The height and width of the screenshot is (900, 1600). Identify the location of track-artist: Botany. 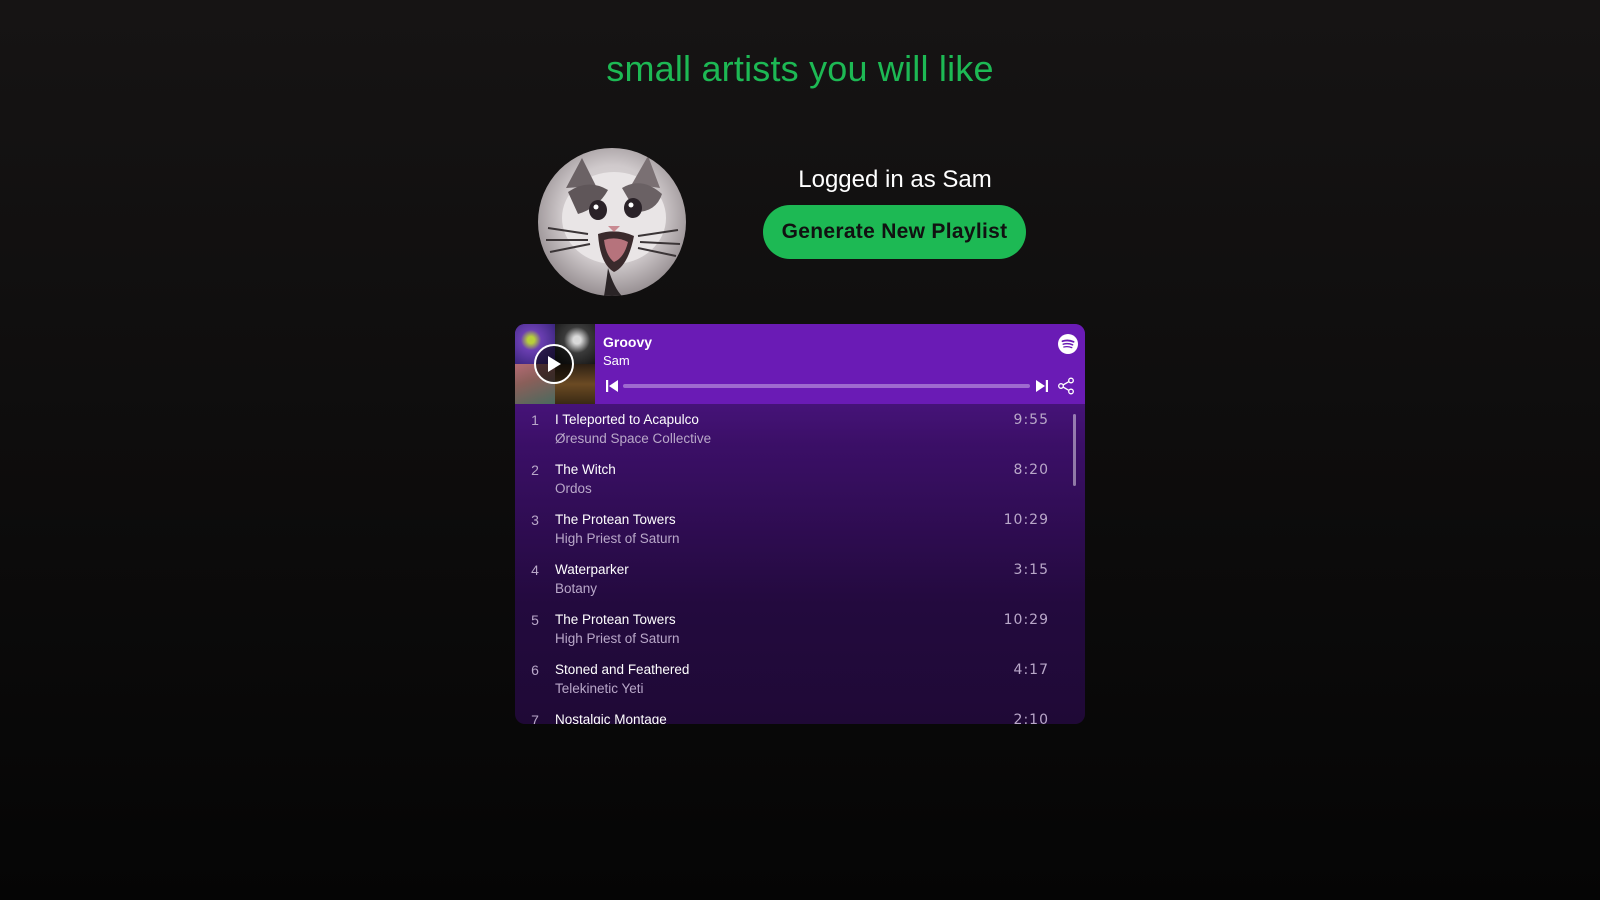
(576, 588).